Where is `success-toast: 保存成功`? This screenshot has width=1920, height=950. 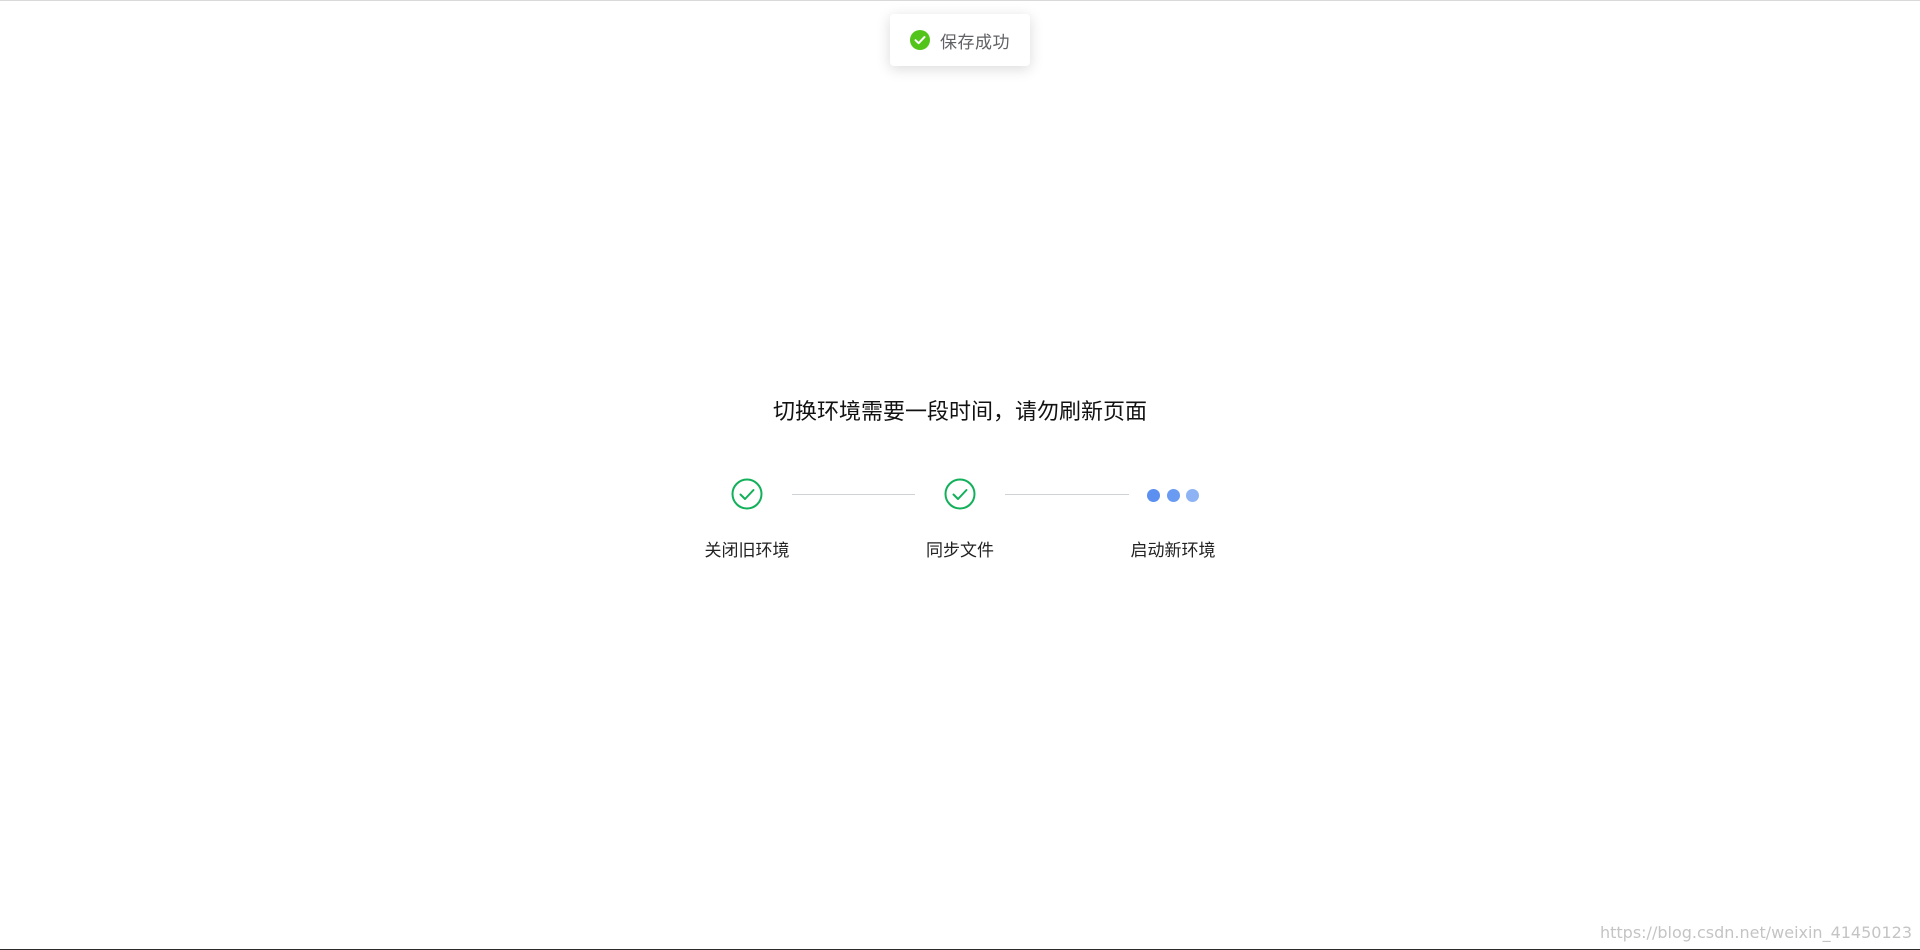
success-toast: 保存成功 is located at coordinates (960, 40).